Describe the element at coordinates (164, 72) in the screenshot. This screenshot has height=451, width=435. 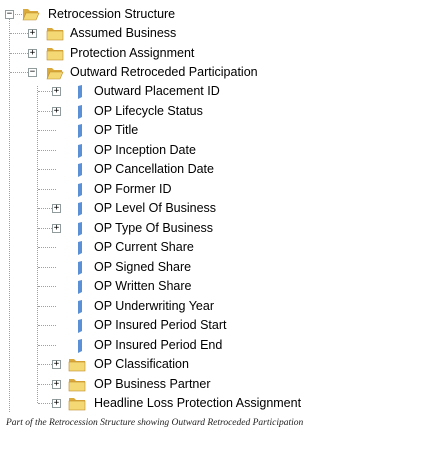
I see `tree-node-label: Outward Retroceded Participation` at that location.